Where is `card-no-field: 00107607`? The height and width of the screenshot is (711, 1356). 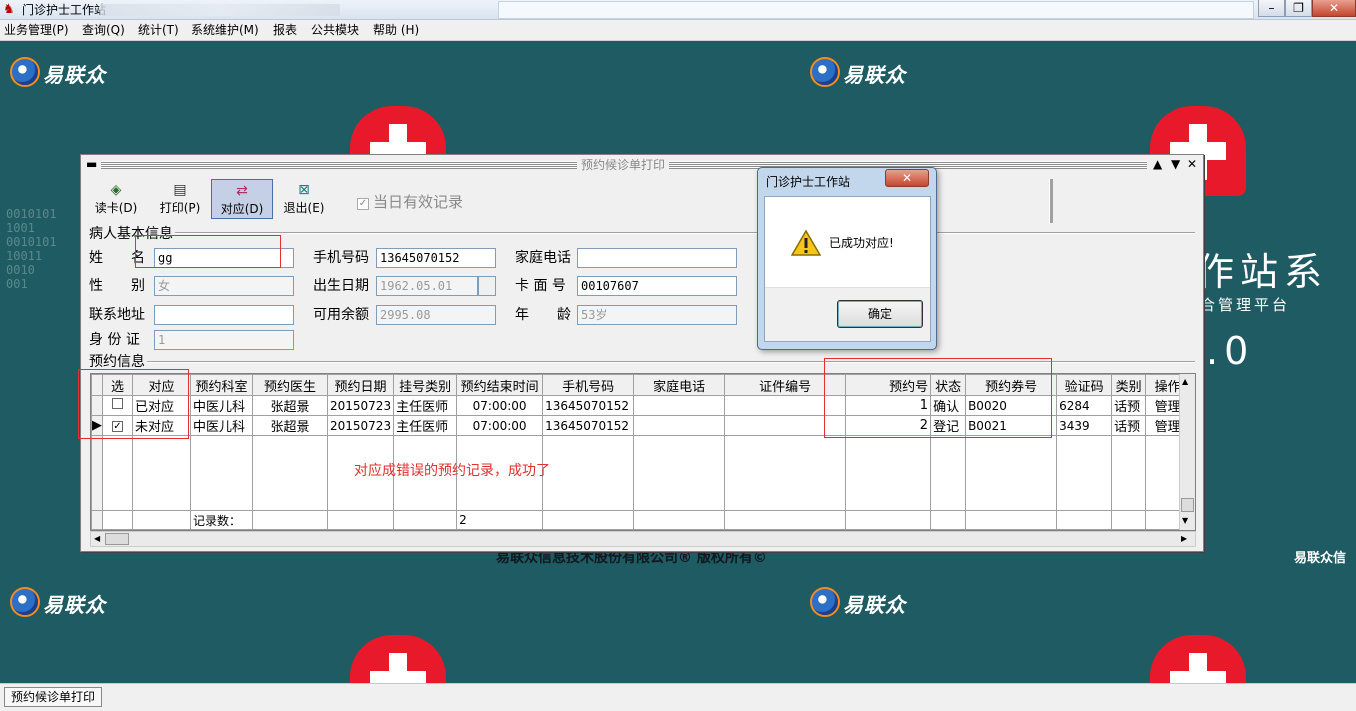
card-no-field: 00107607 is located at coordinates (657, 286).